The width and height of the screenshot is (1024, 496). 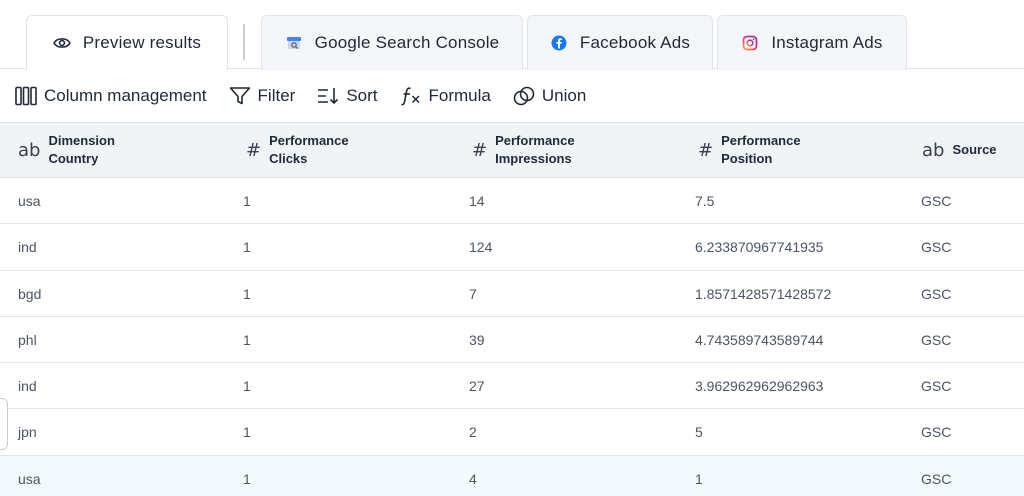 What do you see at coordinates (759, 386) in the screenshot?
I see `cell-position: 3.962962962962963` at bounding box center [759, 386].